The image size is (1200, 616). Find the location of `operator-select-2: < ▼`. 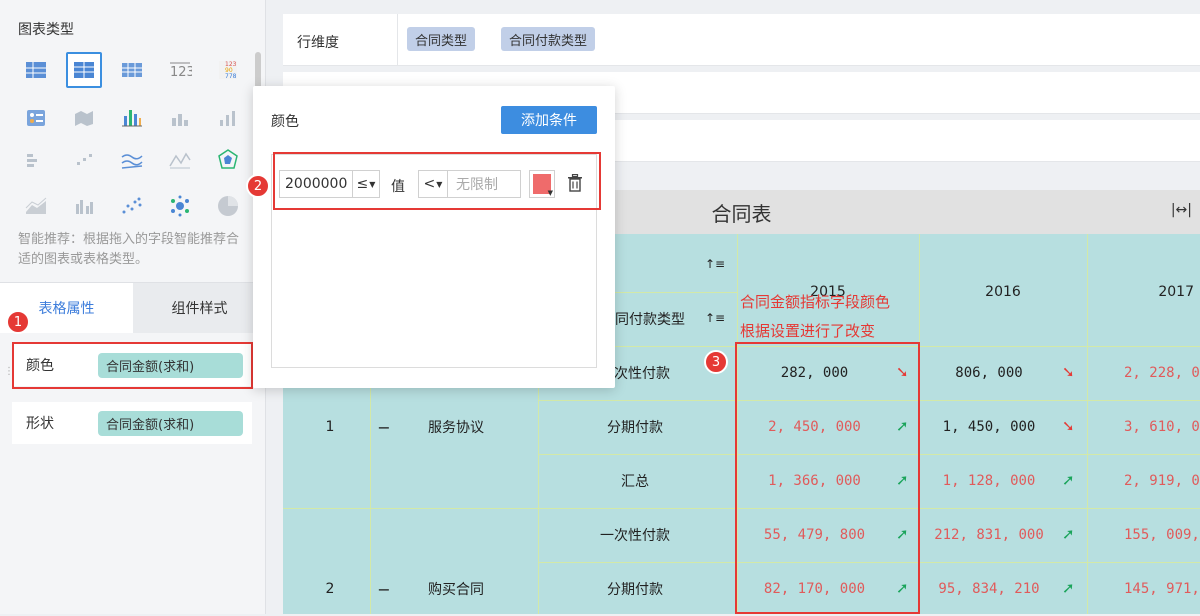

operator-select-2: < ▼ is located at coordinates (433, 184).